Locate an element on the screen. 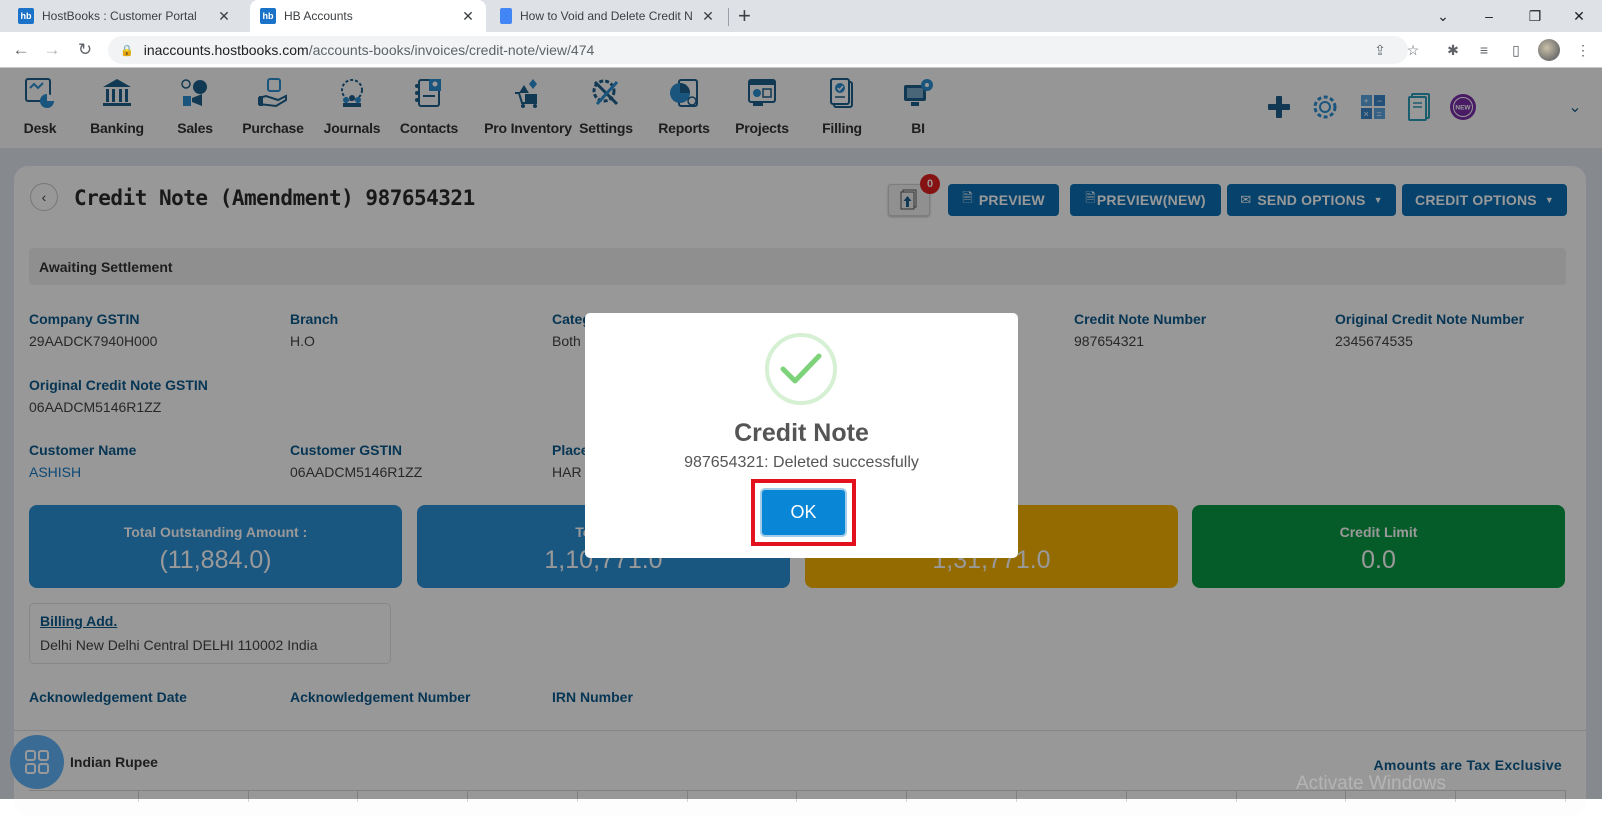  browser-tab-customer-portal: hb HostBooks : Customer Portal ✕ is located at coordinates (125, 16).